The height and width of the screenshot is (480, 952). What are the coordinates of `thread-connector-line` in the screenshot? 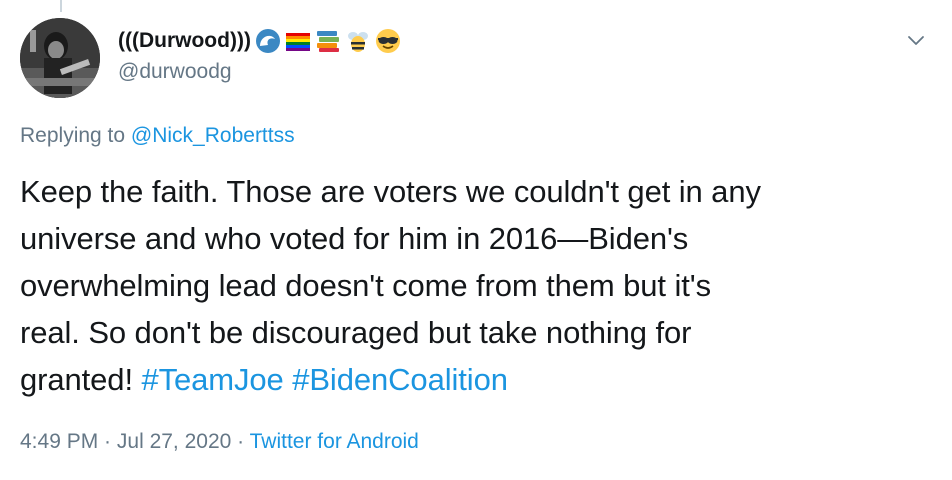 It's located at (61, 6).